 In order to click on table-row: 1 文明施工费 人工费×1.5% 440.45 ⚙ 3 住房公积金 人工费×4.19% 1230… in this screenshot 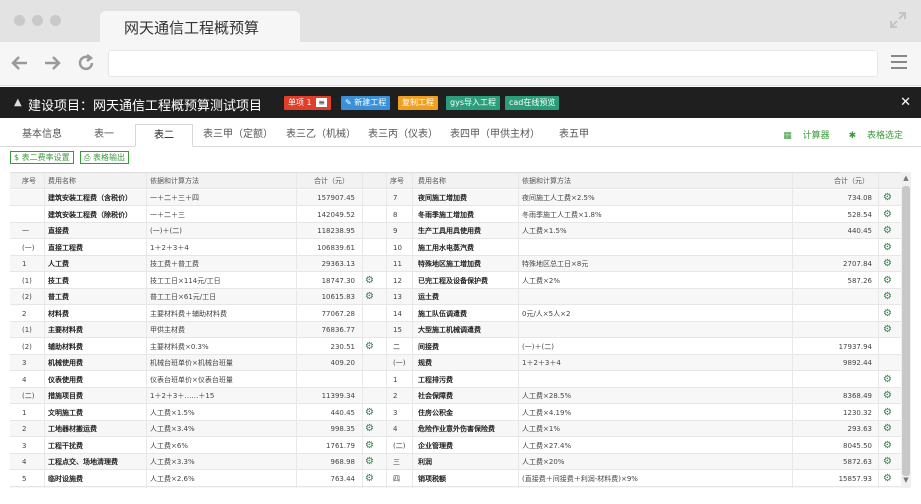, I will do `click(455, 413)`.